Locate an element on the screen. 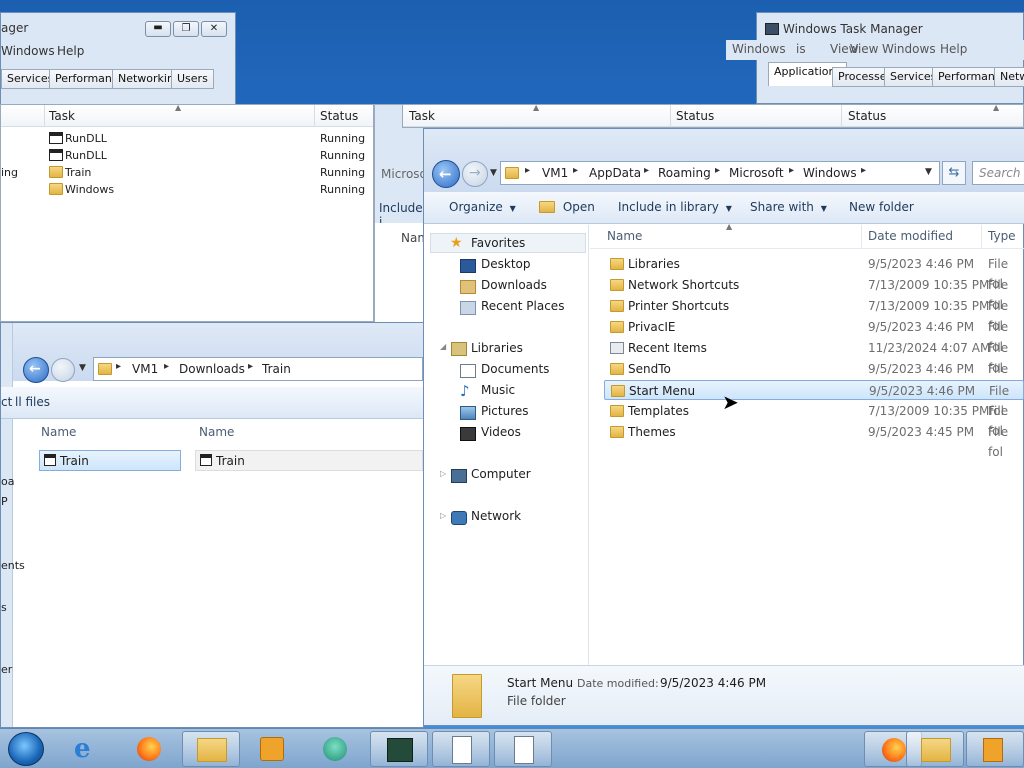  breadcrumb-downloads: Downloads is located at coordinates (212, 369).